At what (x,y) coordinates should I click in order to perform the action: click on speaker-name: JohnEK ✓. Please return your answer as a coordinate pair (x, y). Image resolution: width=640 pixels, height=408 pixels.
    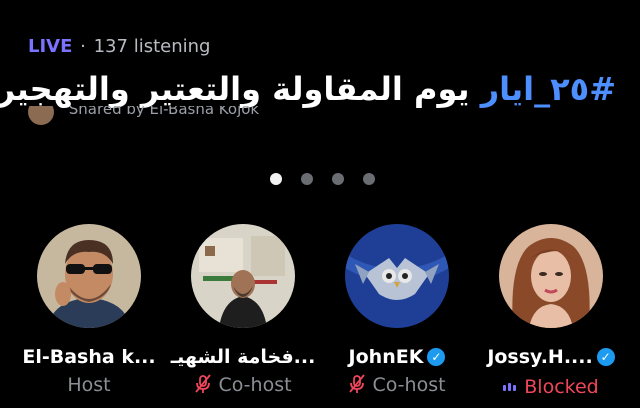
    Looking at the image, I should click on (397, 357).